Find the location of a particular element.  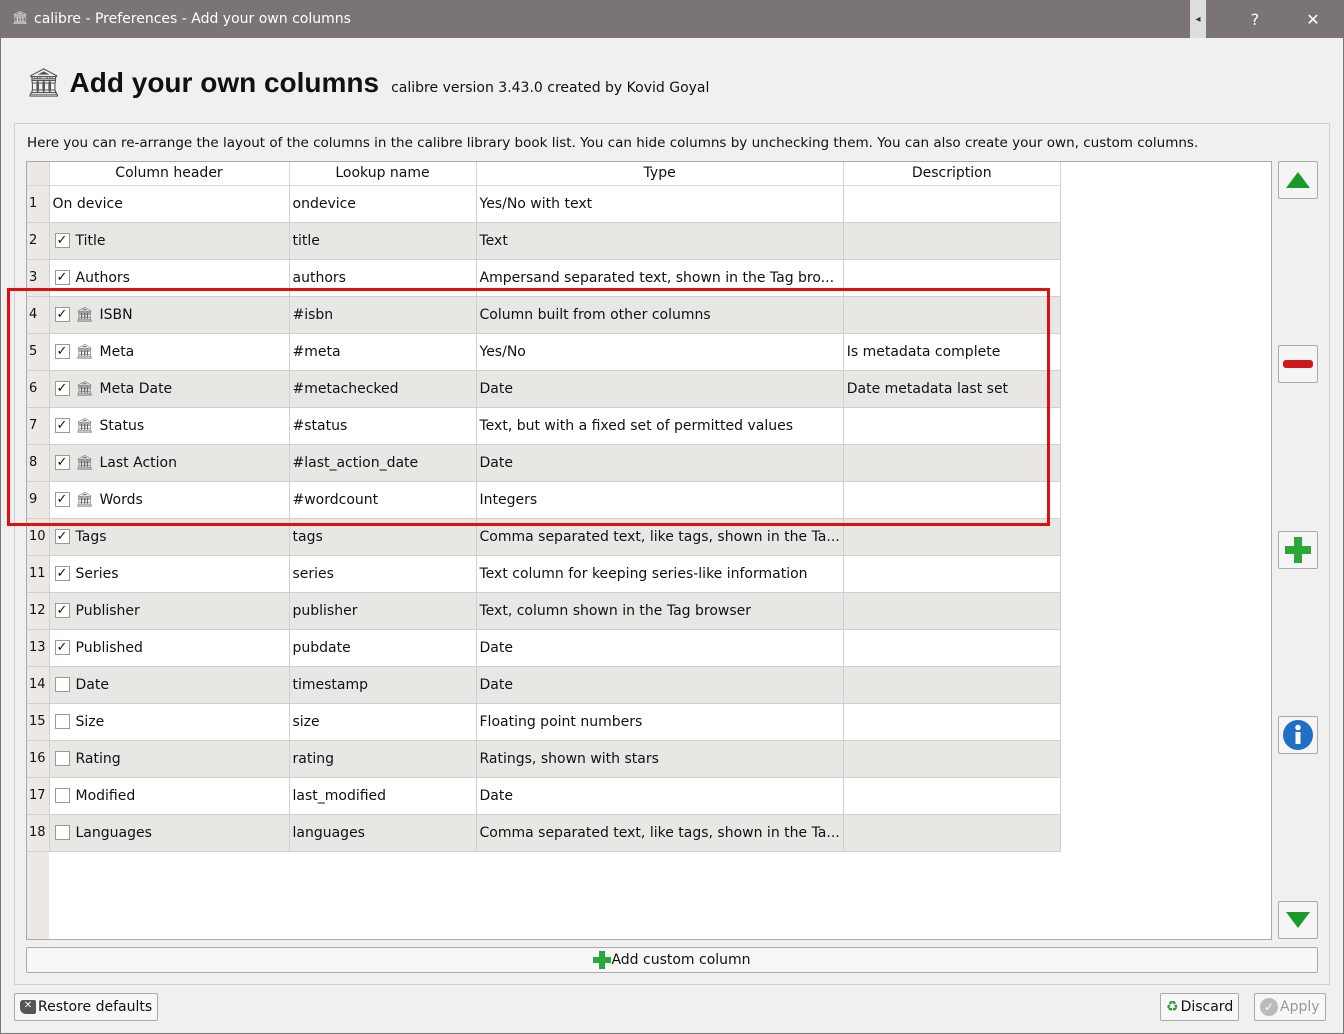

add-column-side-button is located at coordinates (1298, 550).